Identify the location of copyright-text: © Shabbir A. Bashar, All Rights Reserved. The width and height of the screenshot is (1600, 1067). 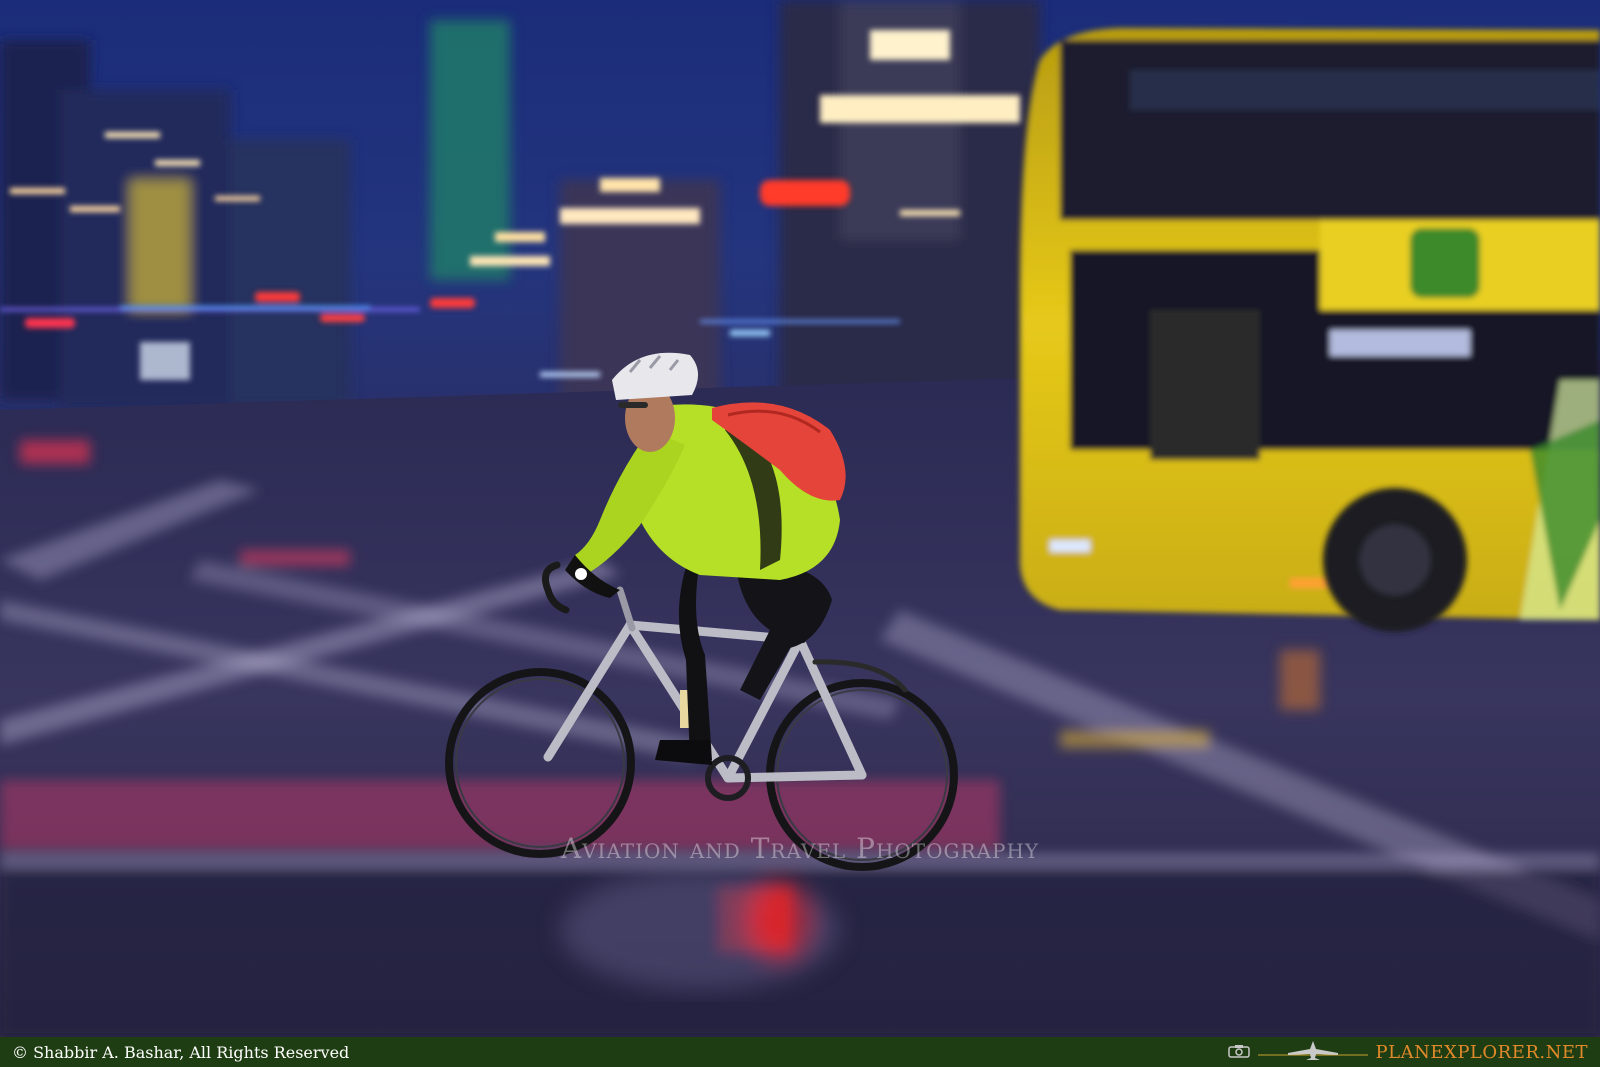
(181, 1052).